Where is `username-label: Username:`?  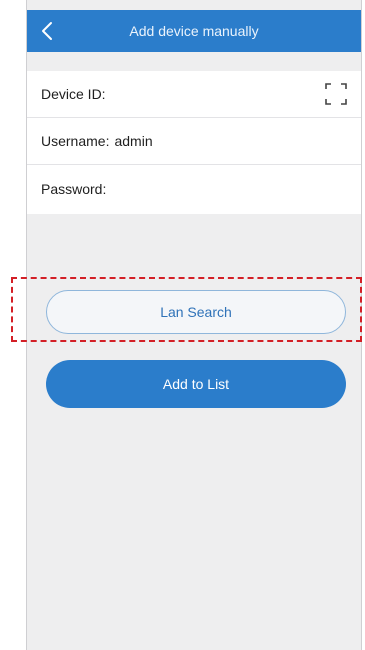
username-label: Username: is located at coordinates (75, 141).